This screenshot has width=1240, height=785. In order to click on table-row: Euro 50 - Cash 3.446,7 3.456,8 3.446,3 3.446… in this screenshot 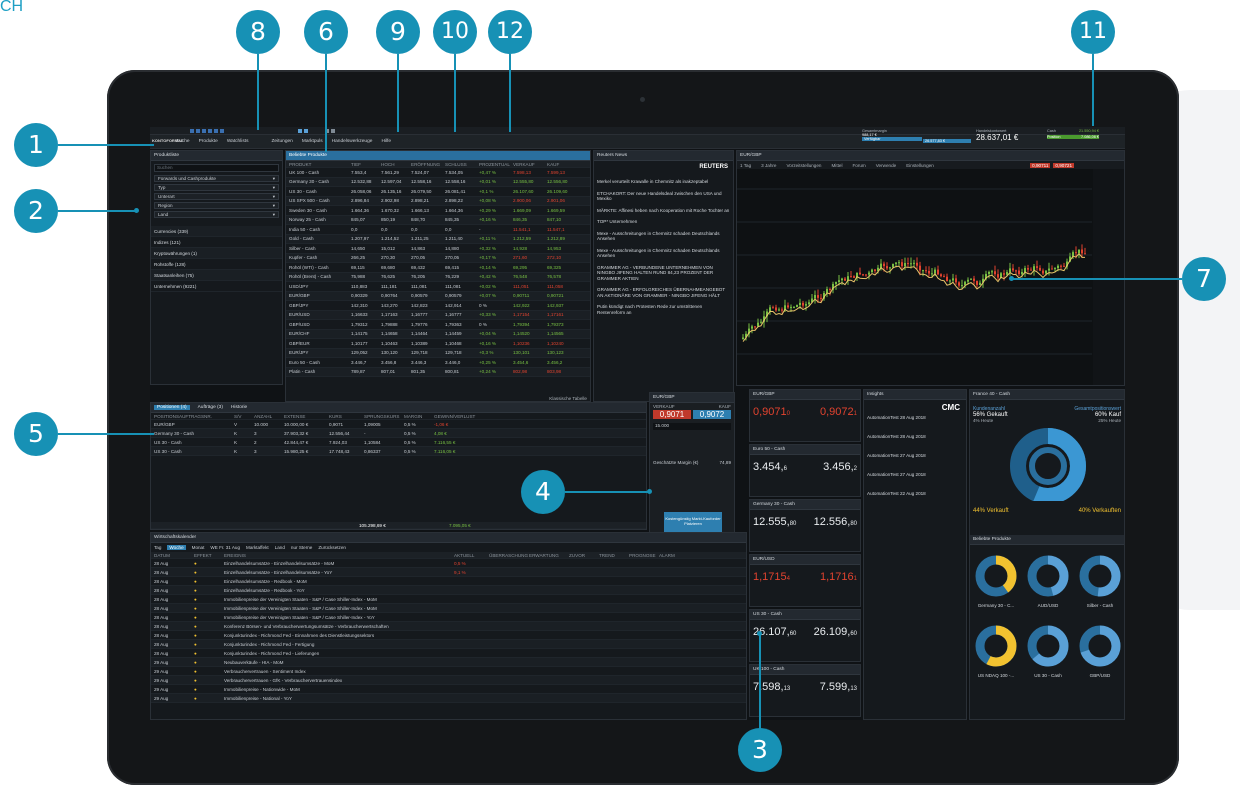, I will do `click(438, 363)`.